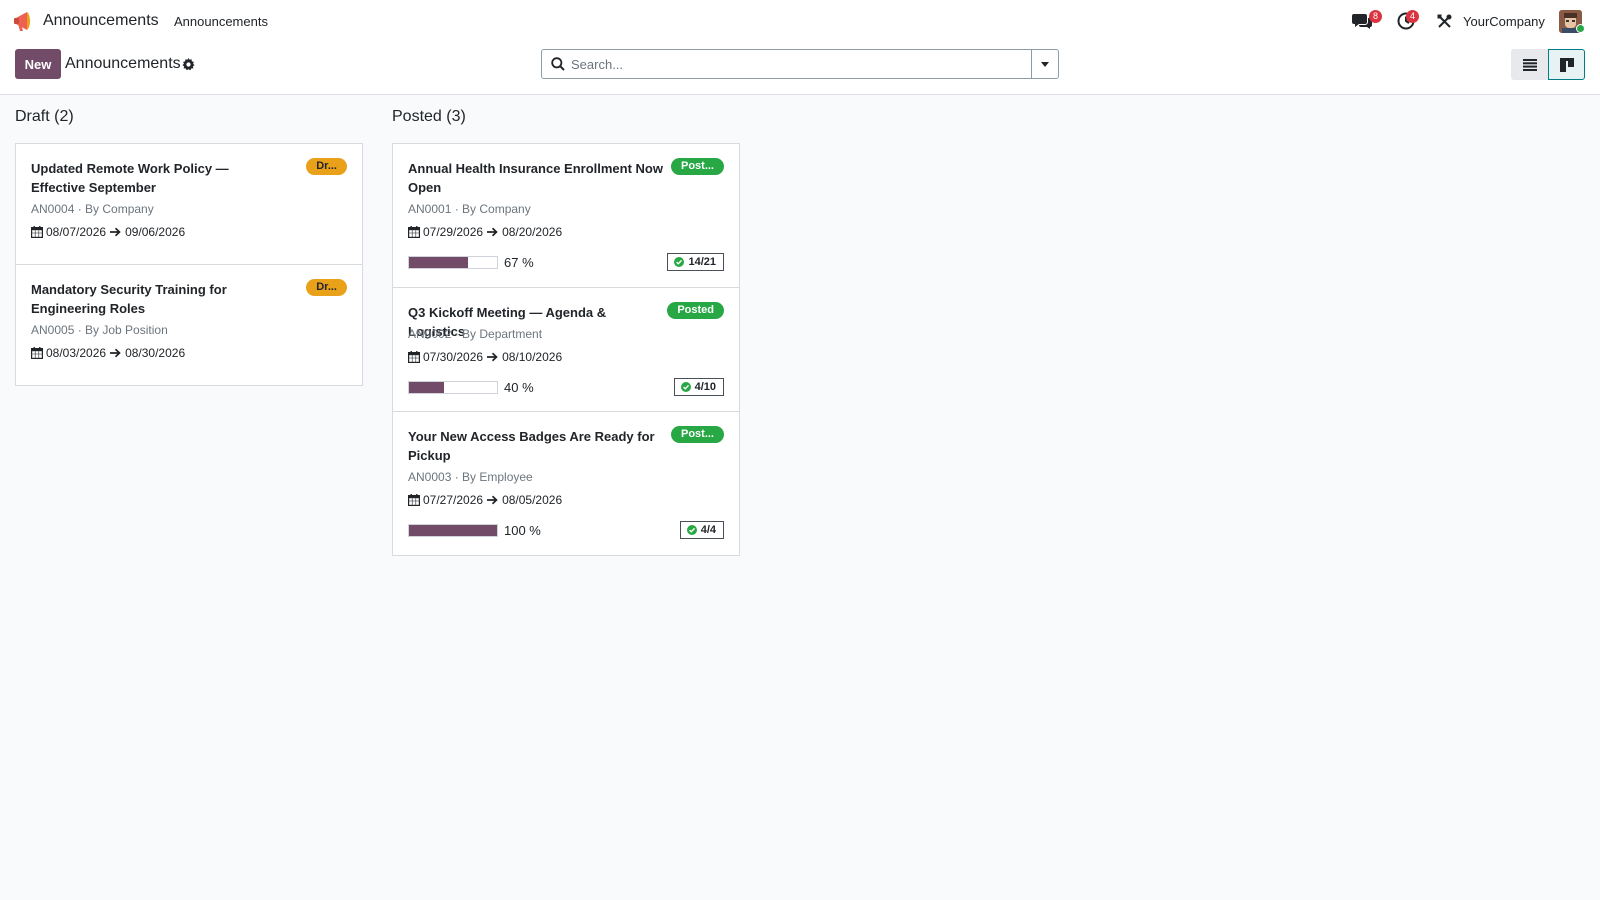 Image resolution: width=1600 pixels, height=900 pixels. Describe the element at coordinates (155, 232) in the screenshot. I see `date-to: 09/06/2026` at that location.